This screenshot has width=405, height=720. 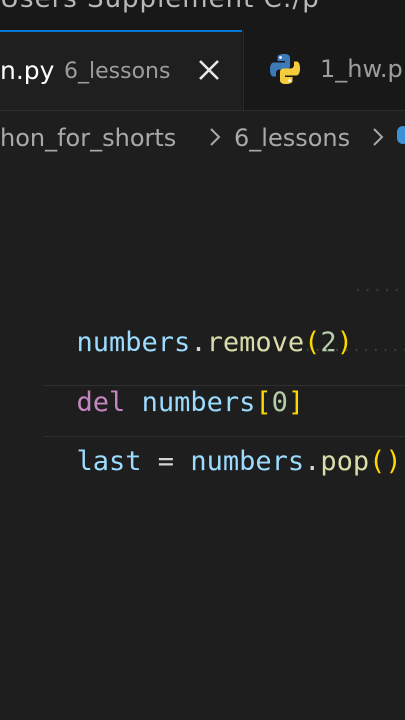 What do you see at coordinates (174, 373) in the screenshot?
I see `code-line-2: del numbers[0]` at bounding box center [174, 373].